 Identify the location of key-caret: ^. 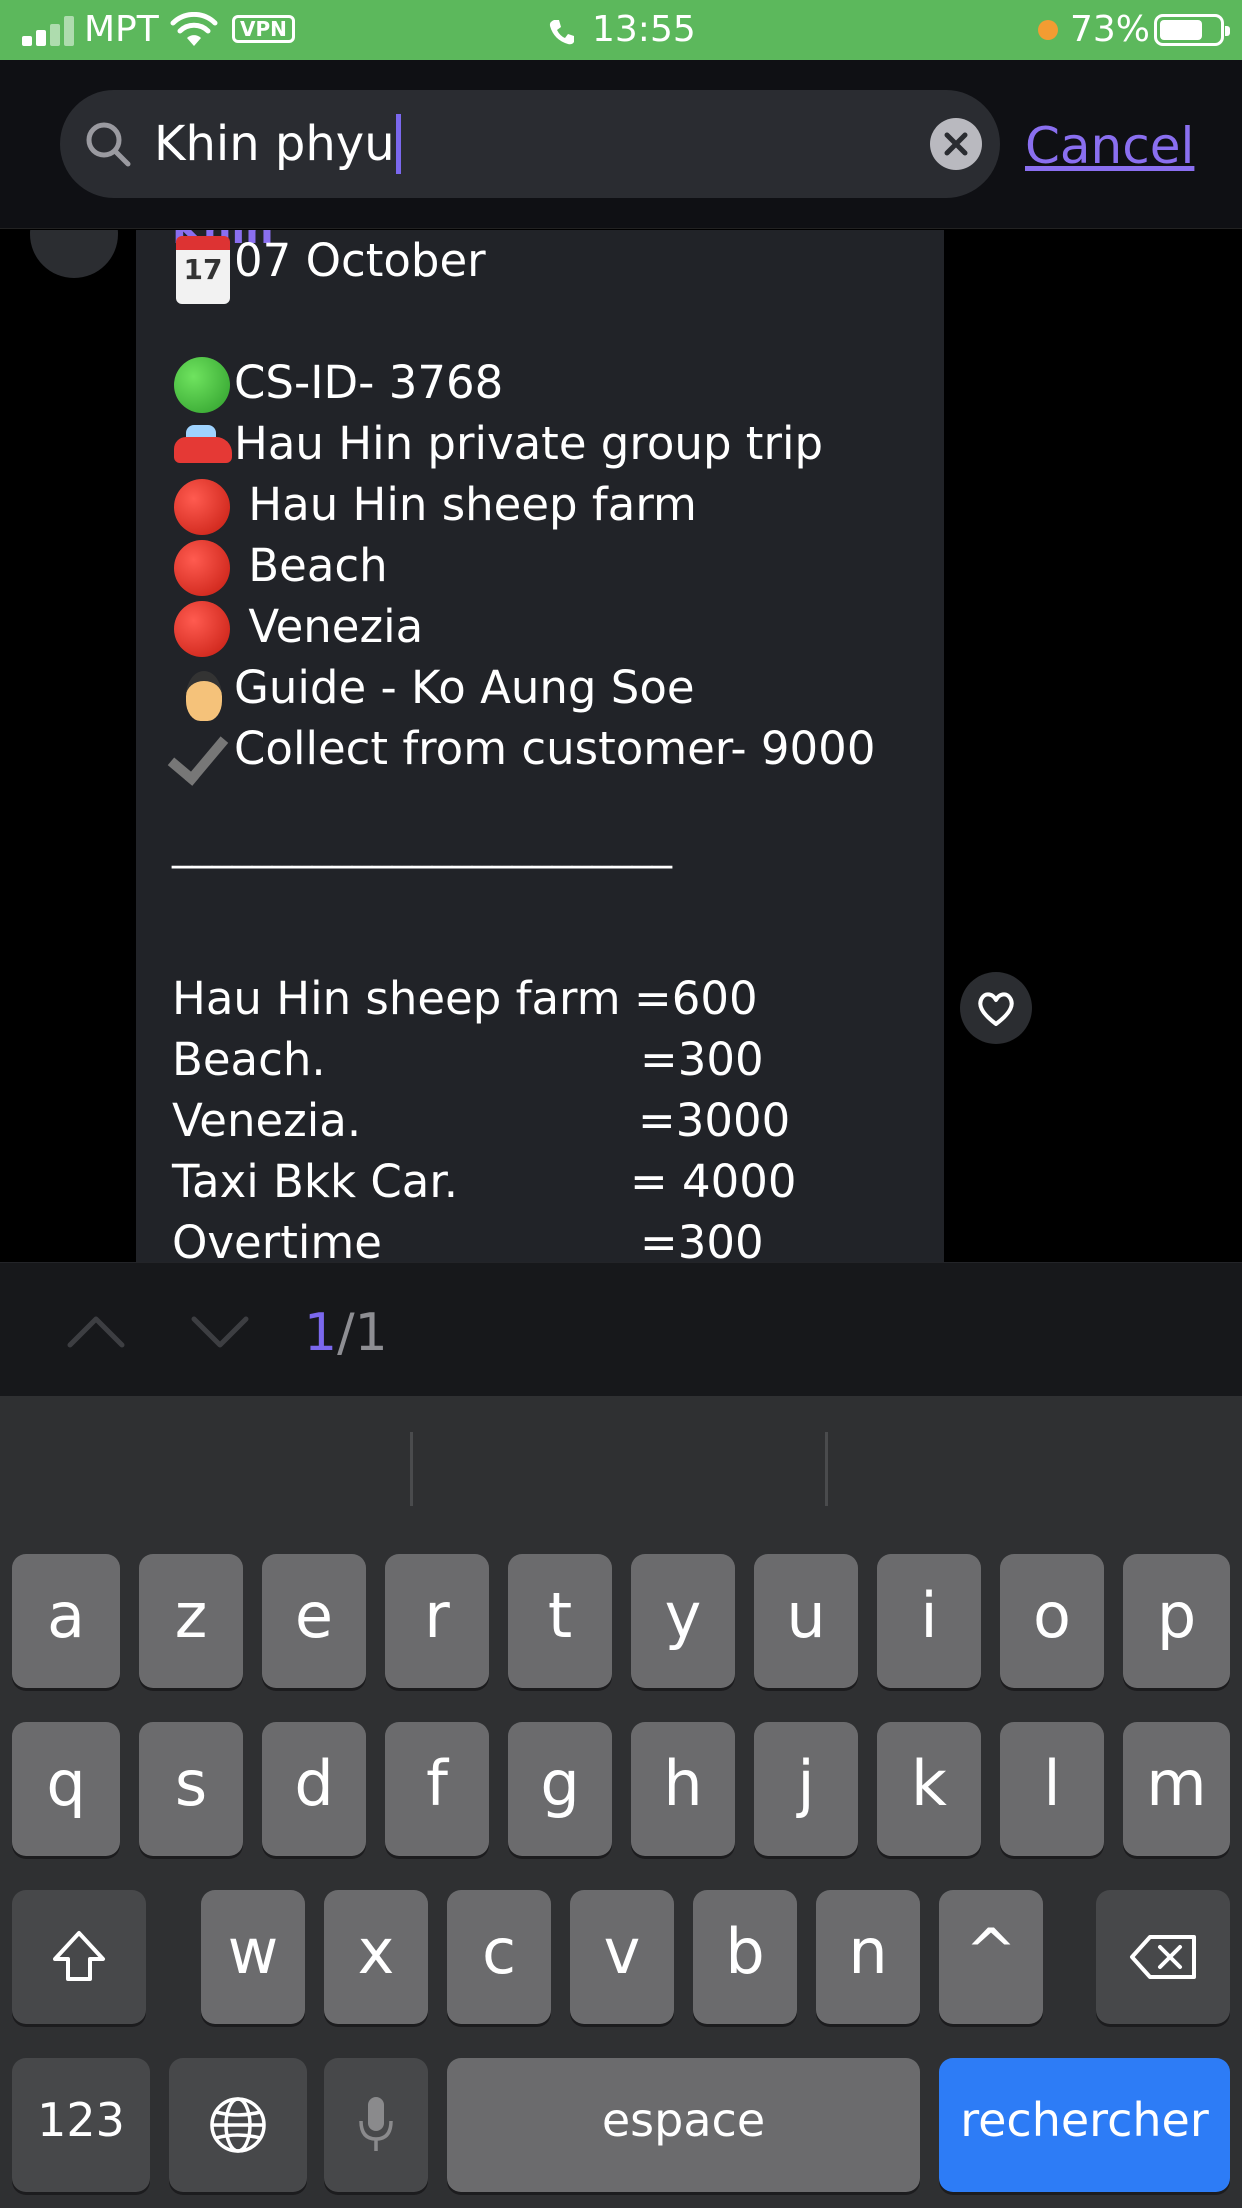
(991, 1957).